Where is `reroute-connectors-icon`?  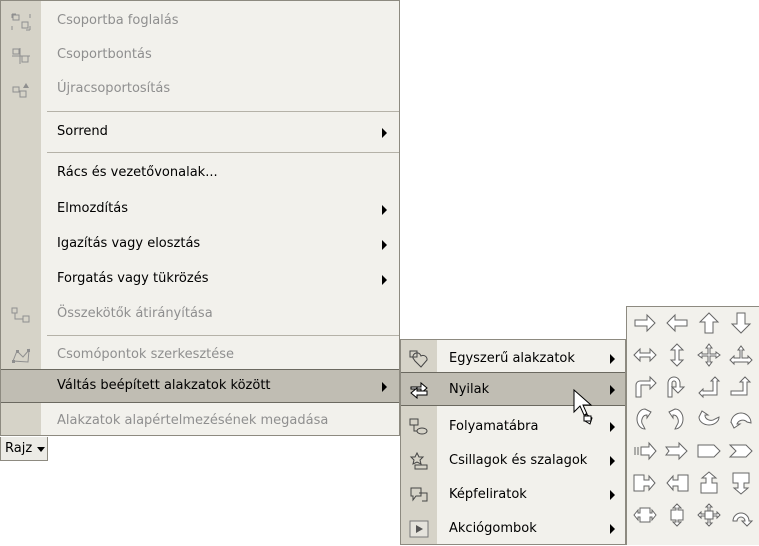 reroute-connectors-icon is located at coordinates (21, 315).